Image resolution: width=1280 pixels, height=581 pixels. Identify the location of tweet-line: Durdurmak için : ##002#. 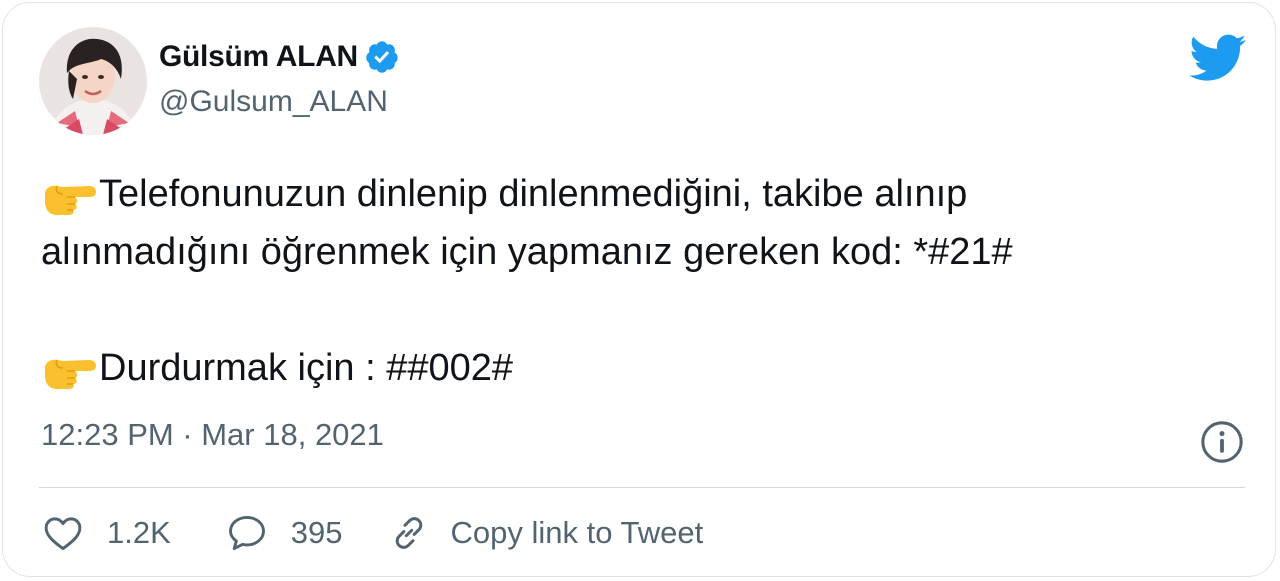
(646, 368).